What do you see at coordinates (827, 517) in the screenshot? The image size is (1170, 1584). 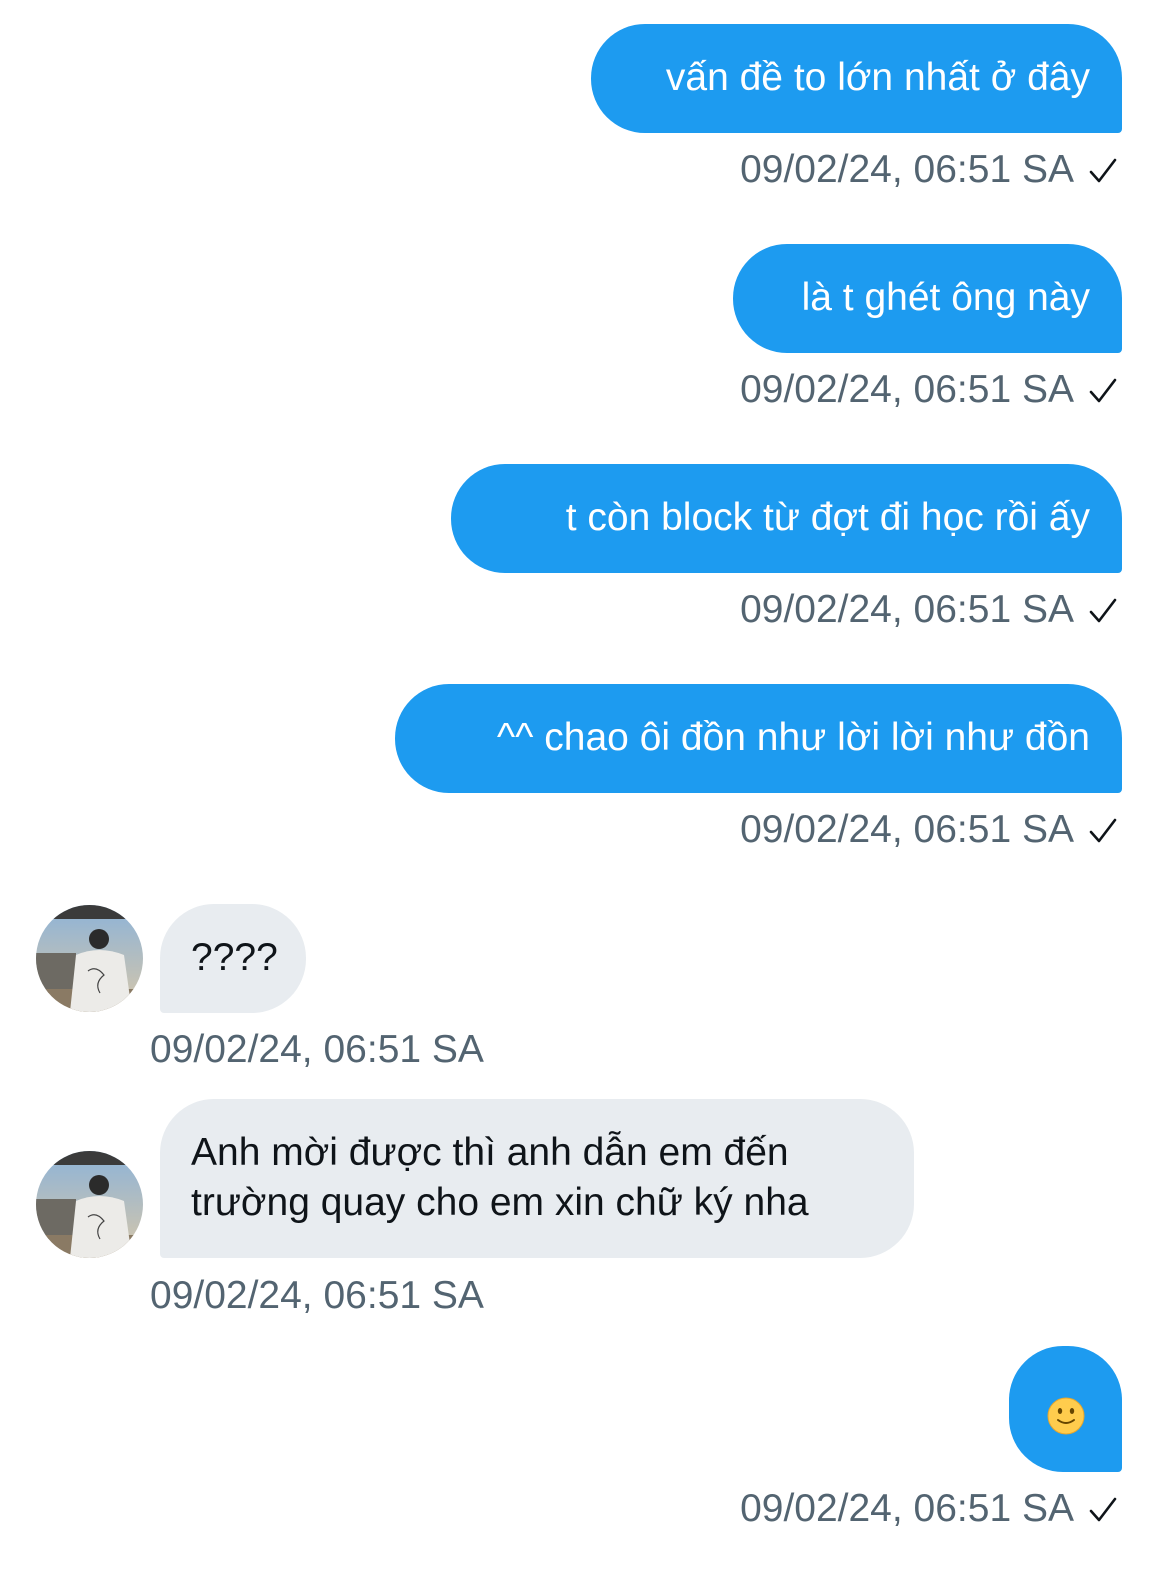 I see `message-text: t còn block từ đợt đi học rồi ấy` at bounding box center [827, 517].